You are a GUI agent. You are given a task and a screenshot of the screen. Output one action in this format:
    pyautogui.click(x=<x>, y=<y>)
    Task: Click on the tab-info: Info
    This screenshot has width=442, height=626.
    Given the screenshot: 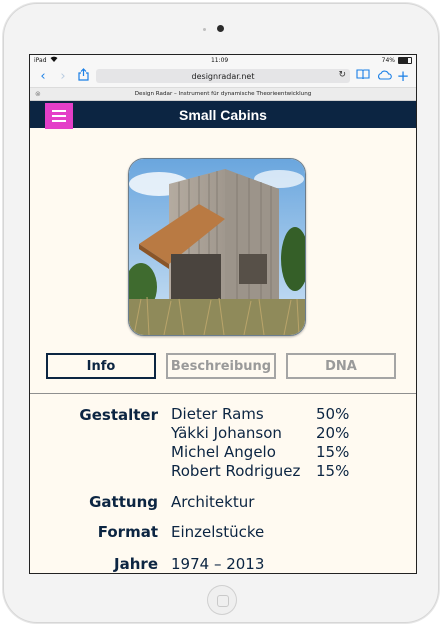 What is the action you would take?
    pyautogui.click(x=101, y=366)
    